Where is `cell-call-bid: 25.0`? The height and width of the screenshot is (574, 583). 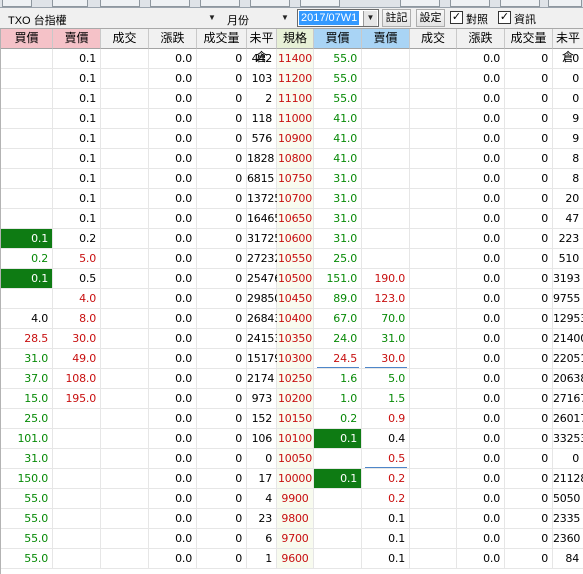
cell-call-bid: 25.0 is located at coordinates (27, 419).